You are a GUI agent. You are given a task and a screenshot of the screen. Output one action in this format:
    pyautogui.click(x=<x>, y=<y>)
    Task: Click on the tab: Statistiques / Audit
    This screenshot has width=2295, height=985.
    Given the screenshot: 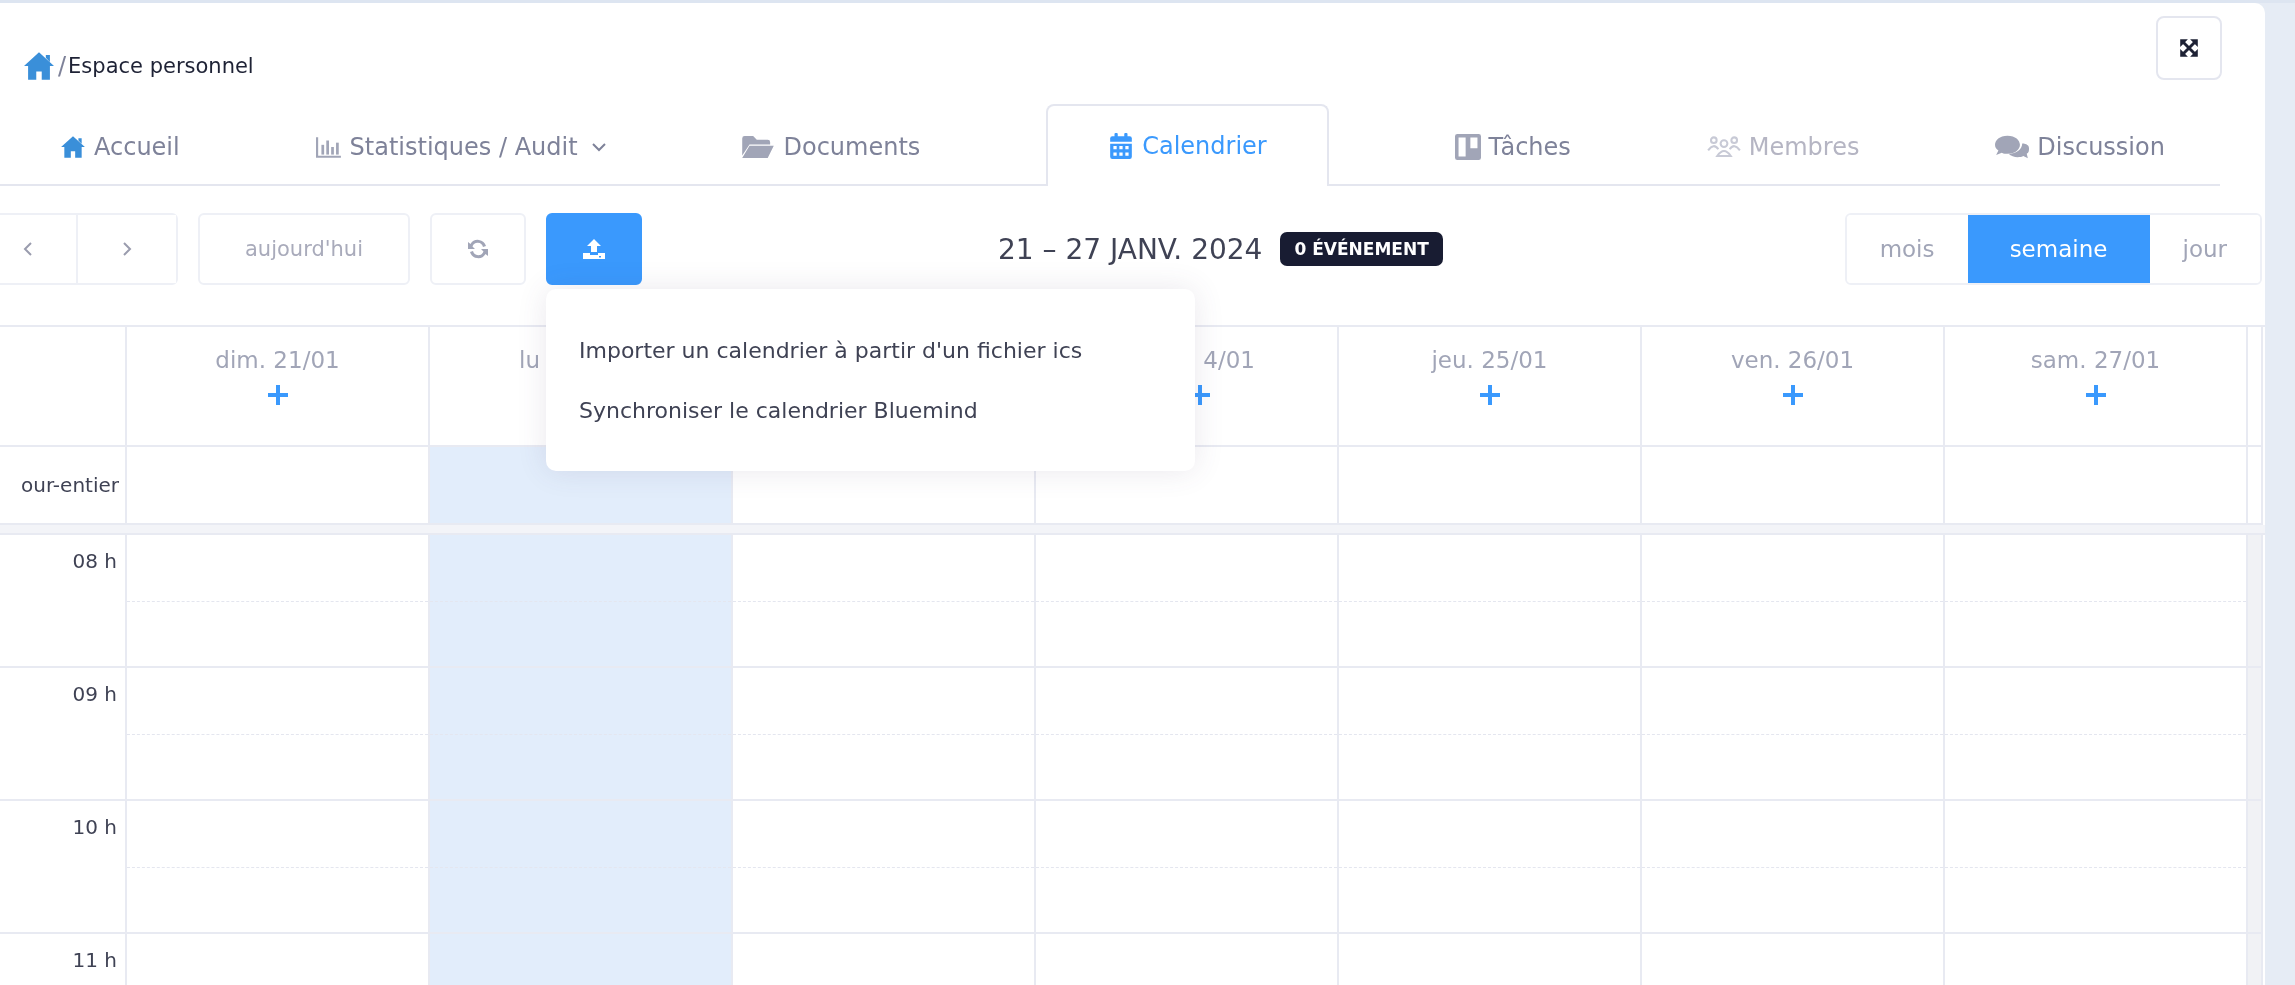 What is the action you would take?
    pyautogui.click(x=460, y=146)
    